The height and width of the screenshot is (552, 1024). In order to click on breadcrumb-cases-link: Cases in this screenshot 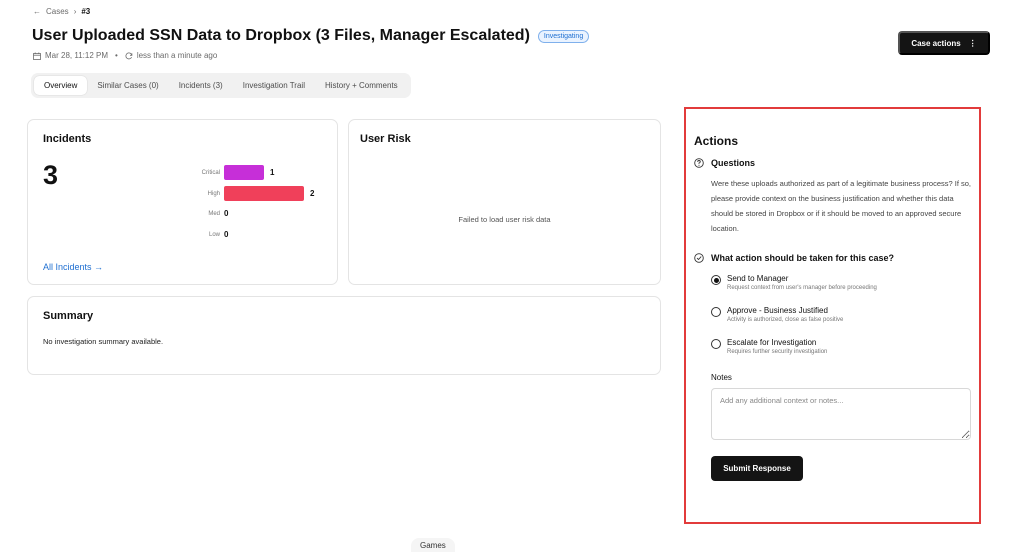, I will do `click(57, 11)`.